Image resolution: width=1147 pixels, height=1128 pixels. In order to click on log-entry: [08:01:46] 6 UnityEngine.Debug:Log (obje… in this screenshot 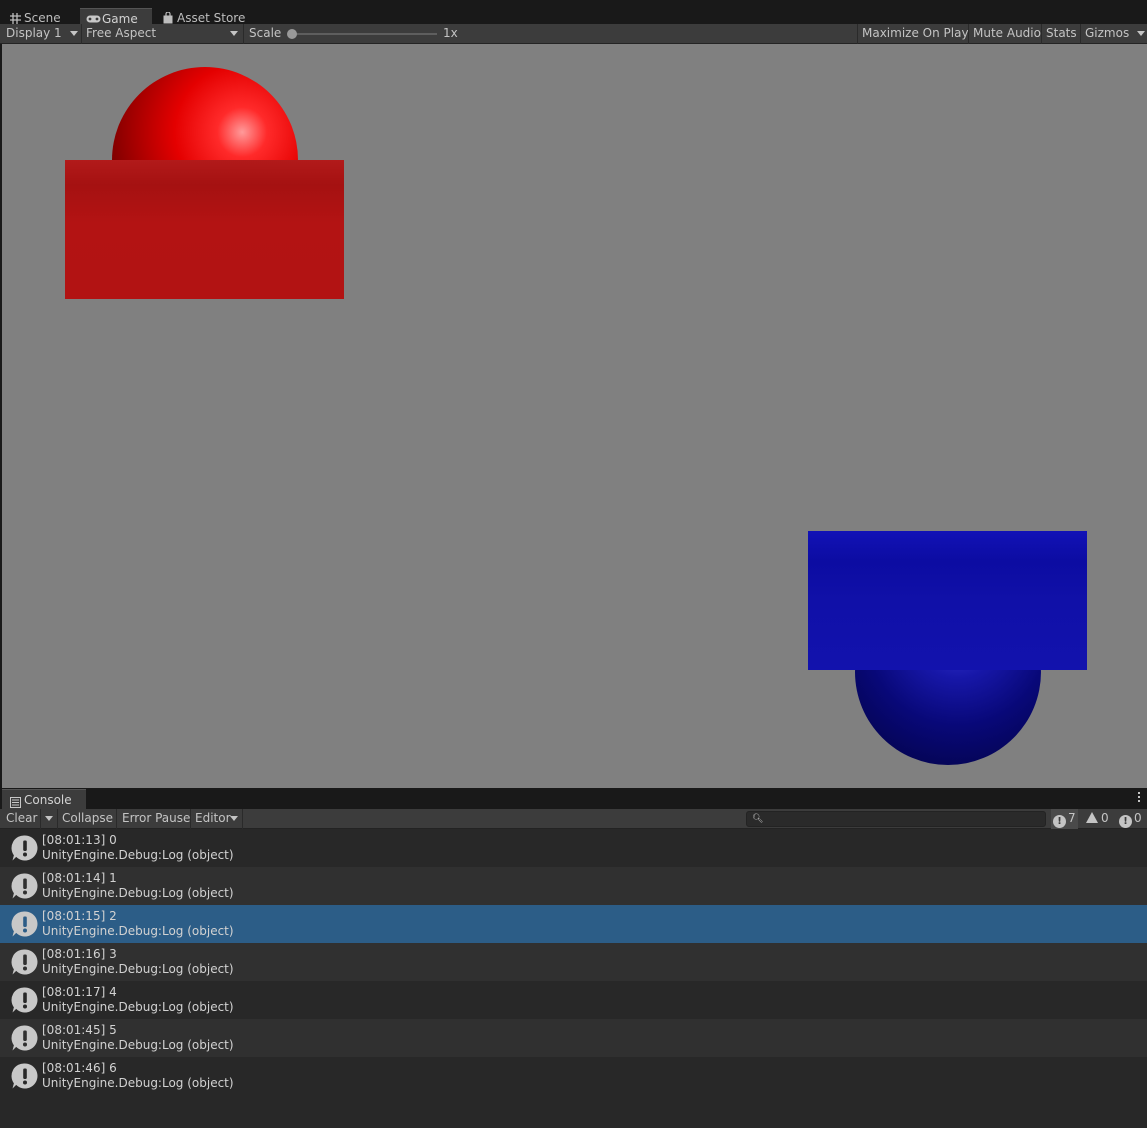, I will do `click(573, 1076)`.